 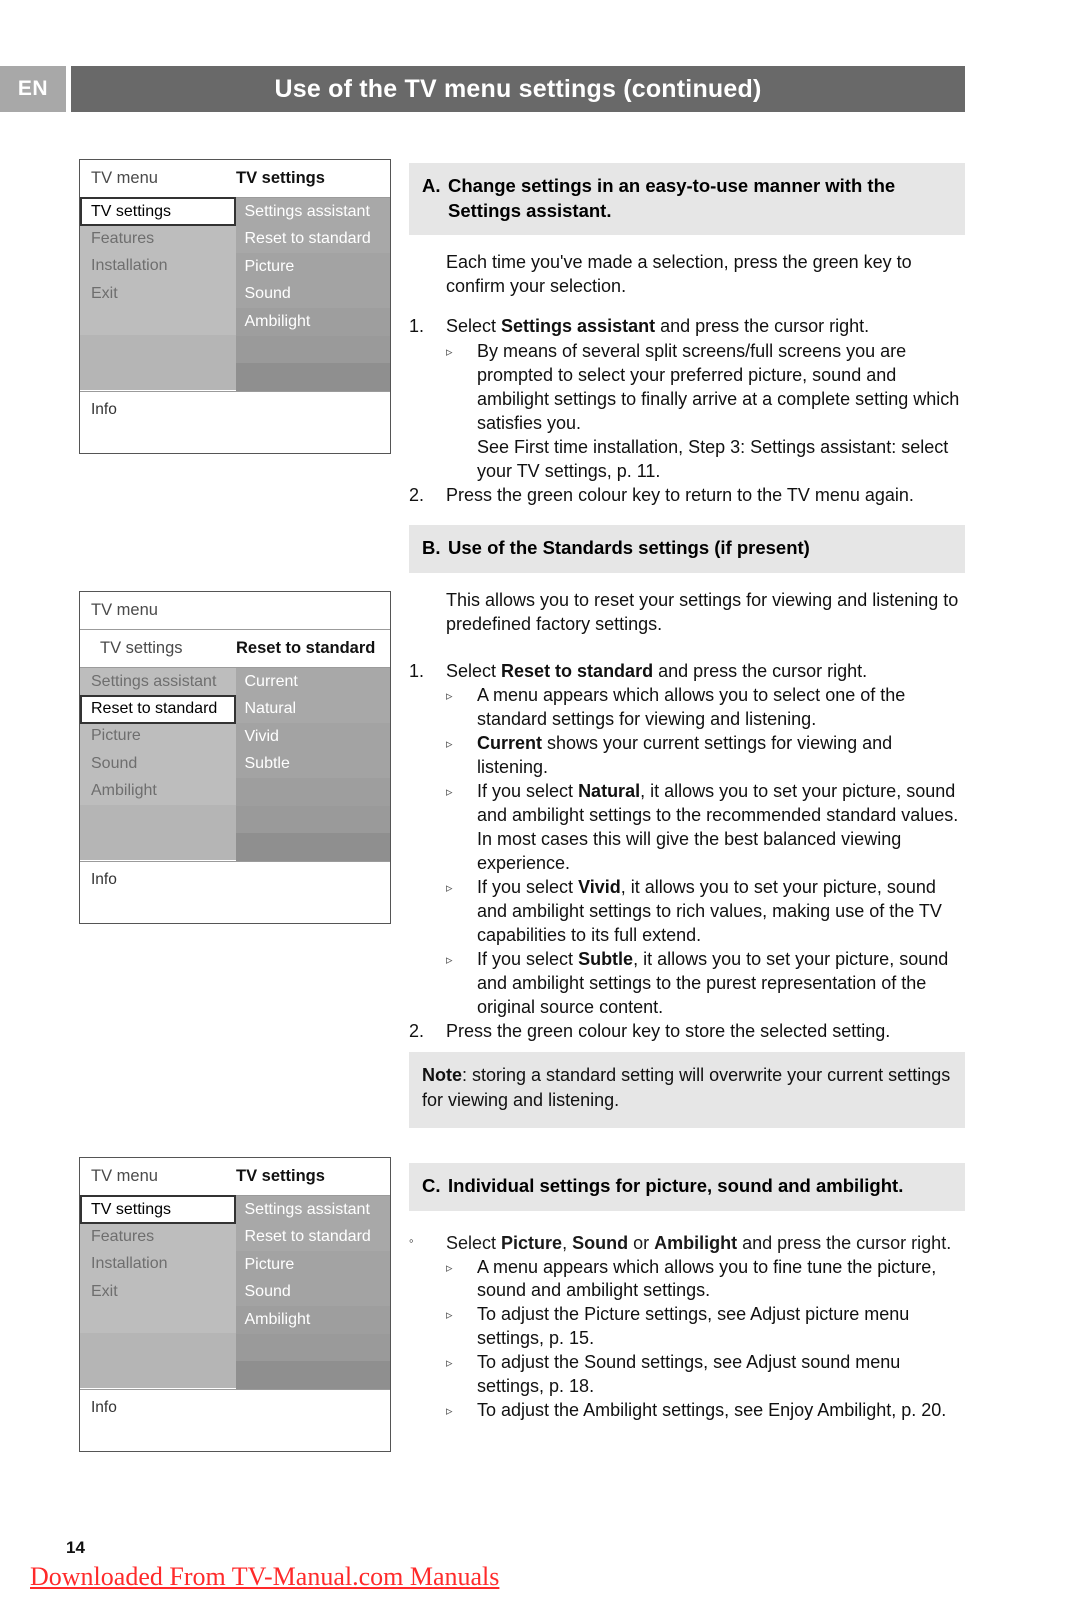 What do you see at coordinates (235, 611) in the screenshot?
I see `menu-header: TV menu` at bounding box center [235, 611].